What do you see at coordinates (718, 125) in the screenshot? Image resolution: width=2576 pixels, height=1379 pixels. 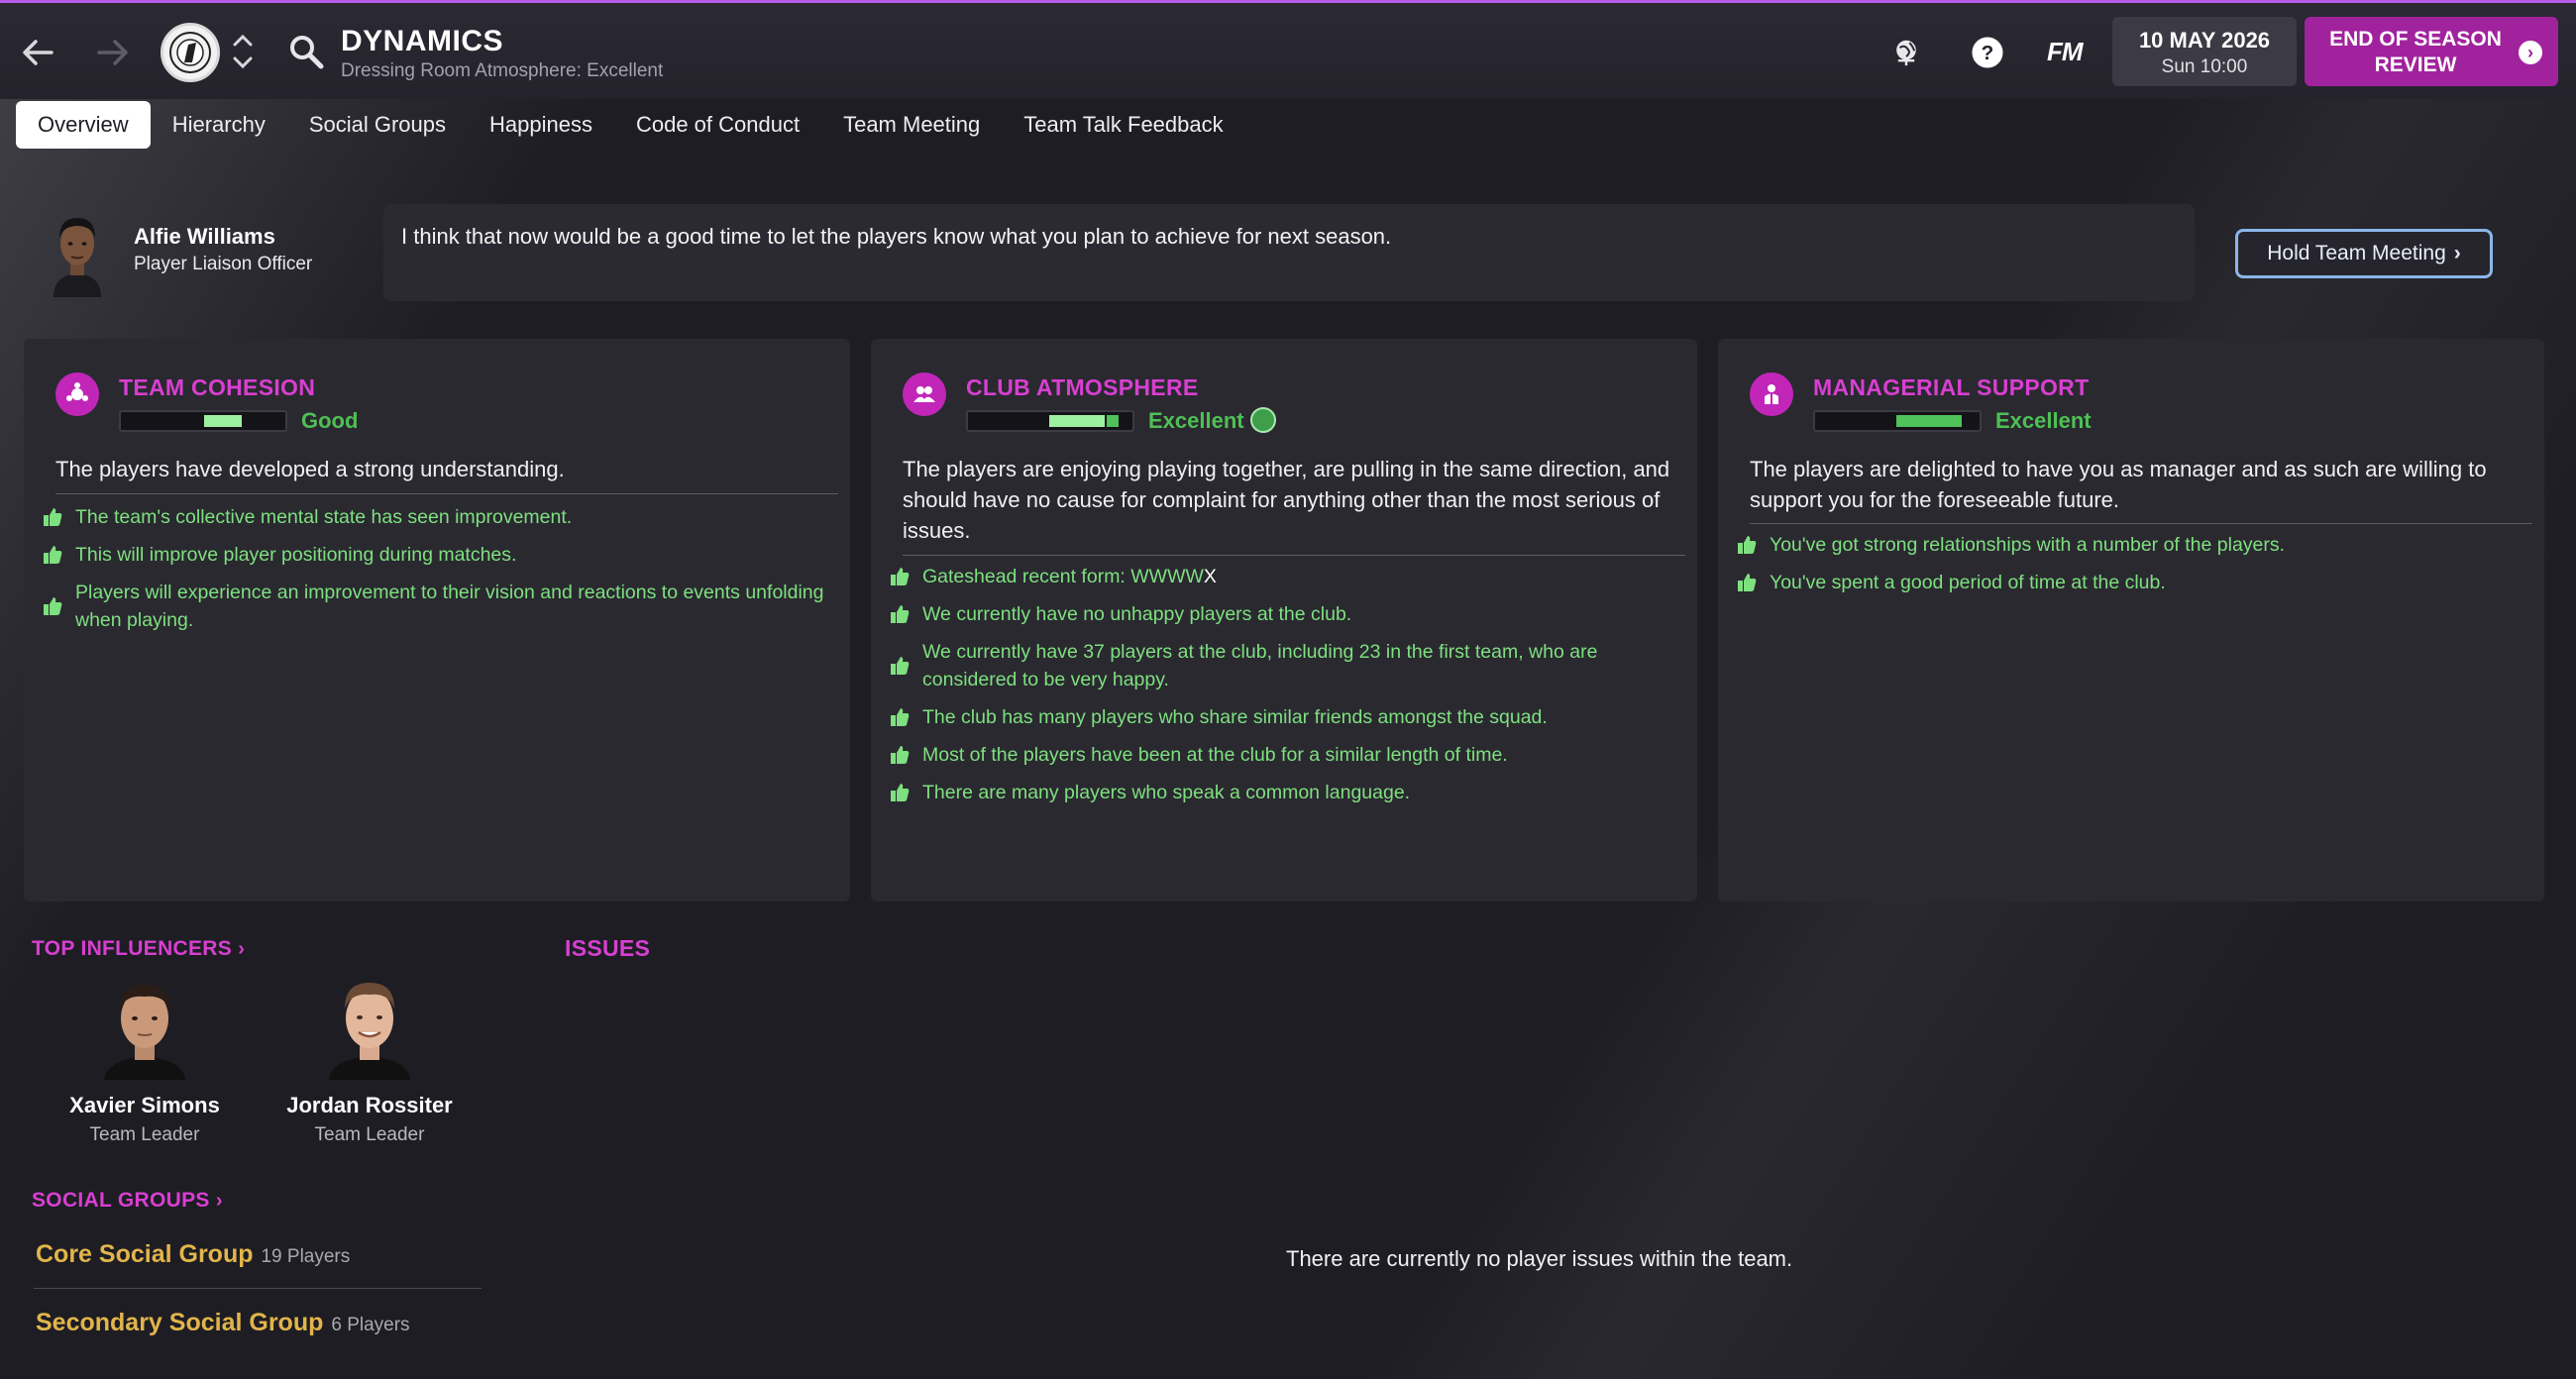 I see `tab-code-of-conduct: Code of Conduct` at bounding box center [718, 125].